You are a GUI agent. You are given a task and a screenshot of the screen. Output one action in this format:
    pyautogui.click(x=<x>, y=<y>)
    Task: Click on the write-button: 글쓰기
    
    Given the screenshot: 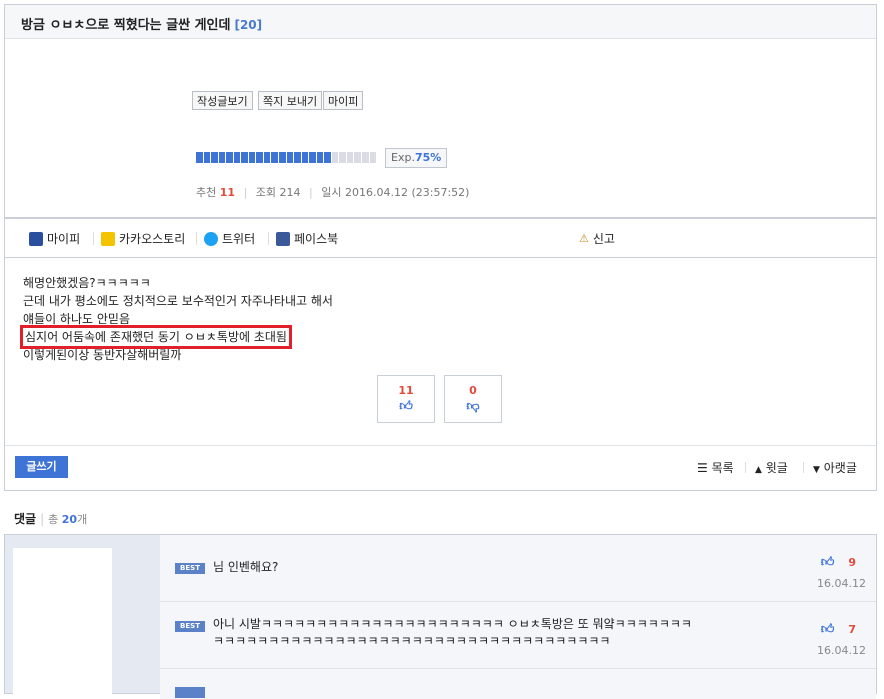 What is the action you would take?
    pyautogui.click(x=41, y=467)
    